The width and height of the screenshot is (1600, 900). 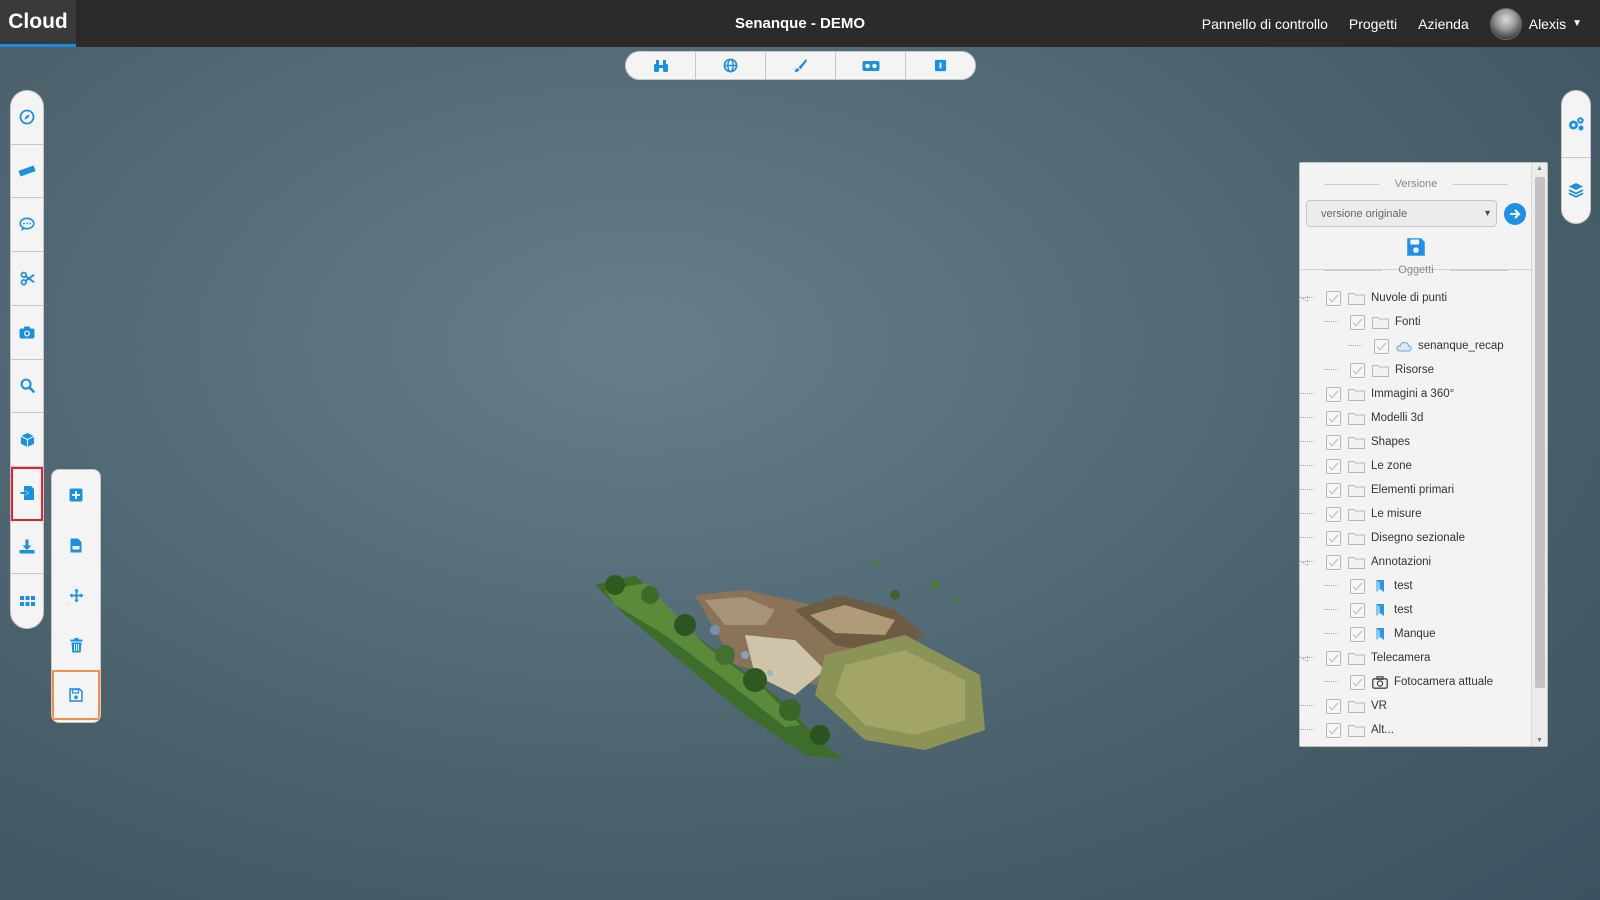 I want to click on nav-dashboard: Pannello di controllo, so click(x=1265, y=24).